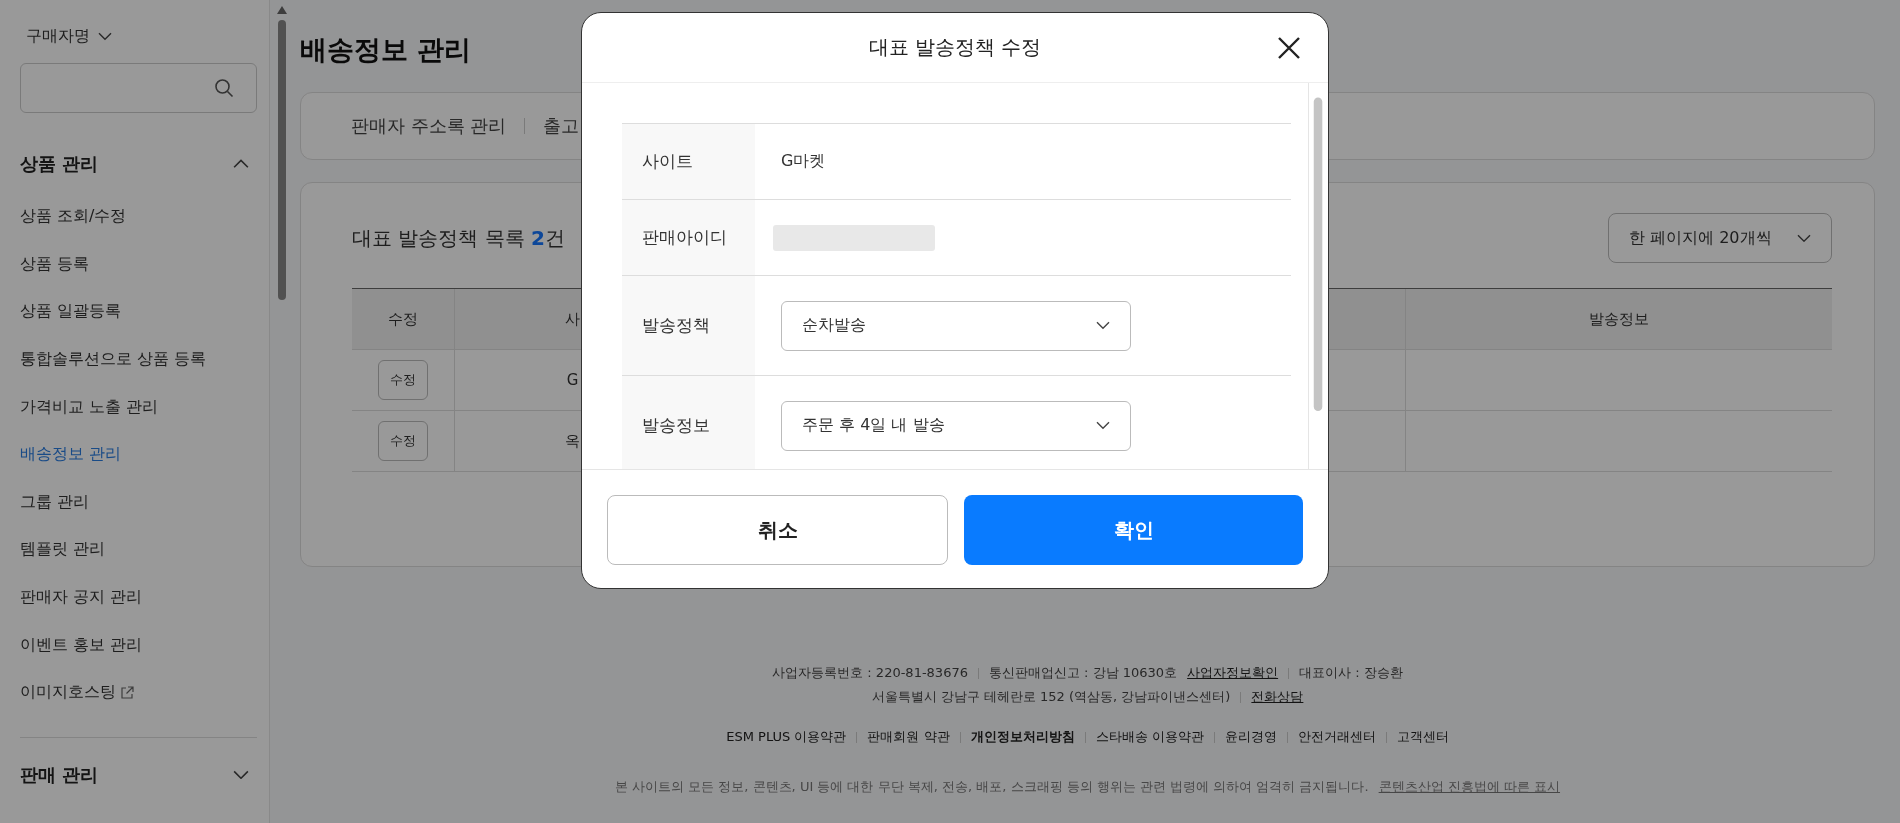 The image size is (1900, 823). Describe the element at coordinates (403, 319) in the screenshot. I see `column-header: 수정` at that location.